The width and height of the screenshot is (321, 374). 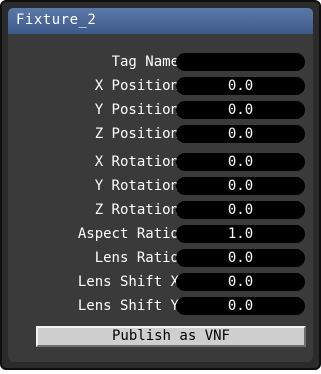 What do you see at coordinates (128, 282) in the screenshot?
I see `lens-shift-x-label: Lens Shift X` at bounding box center [128, 282].